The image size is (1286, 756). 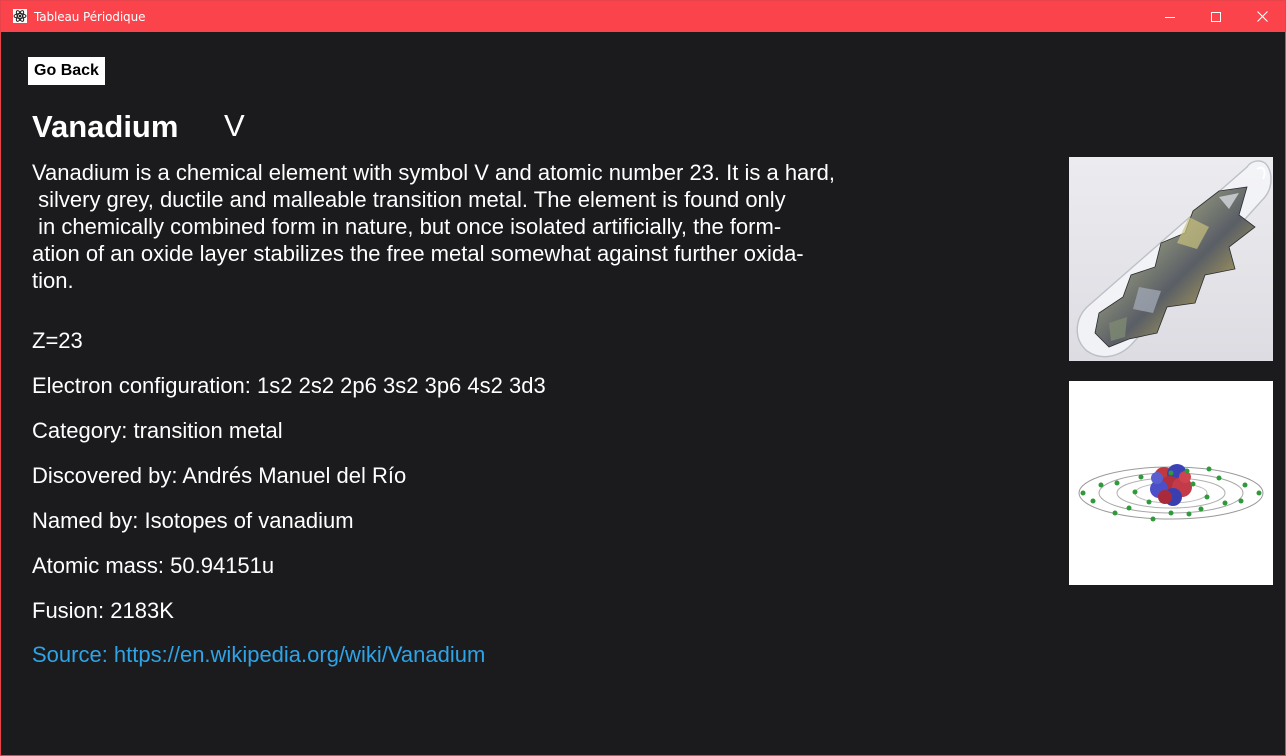 What do you see at coordinates (57, 340) in the screenshot?
I see `atomic-number: Z=23` at bounding box center [57, 340].